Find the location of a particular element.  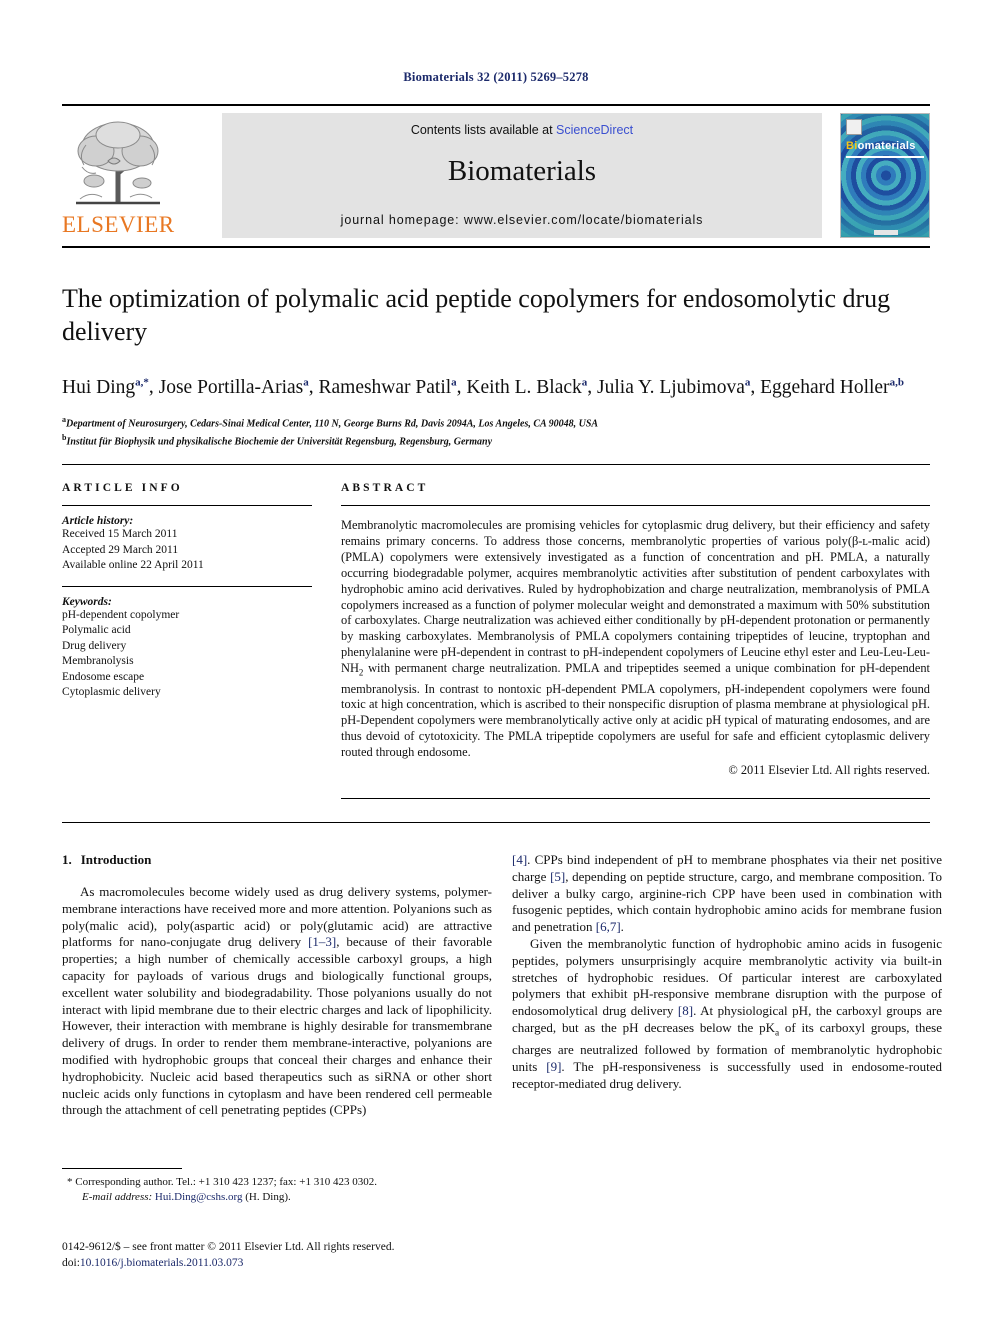

keyword-item: Drug delivery is located at coordinates (94, 645).